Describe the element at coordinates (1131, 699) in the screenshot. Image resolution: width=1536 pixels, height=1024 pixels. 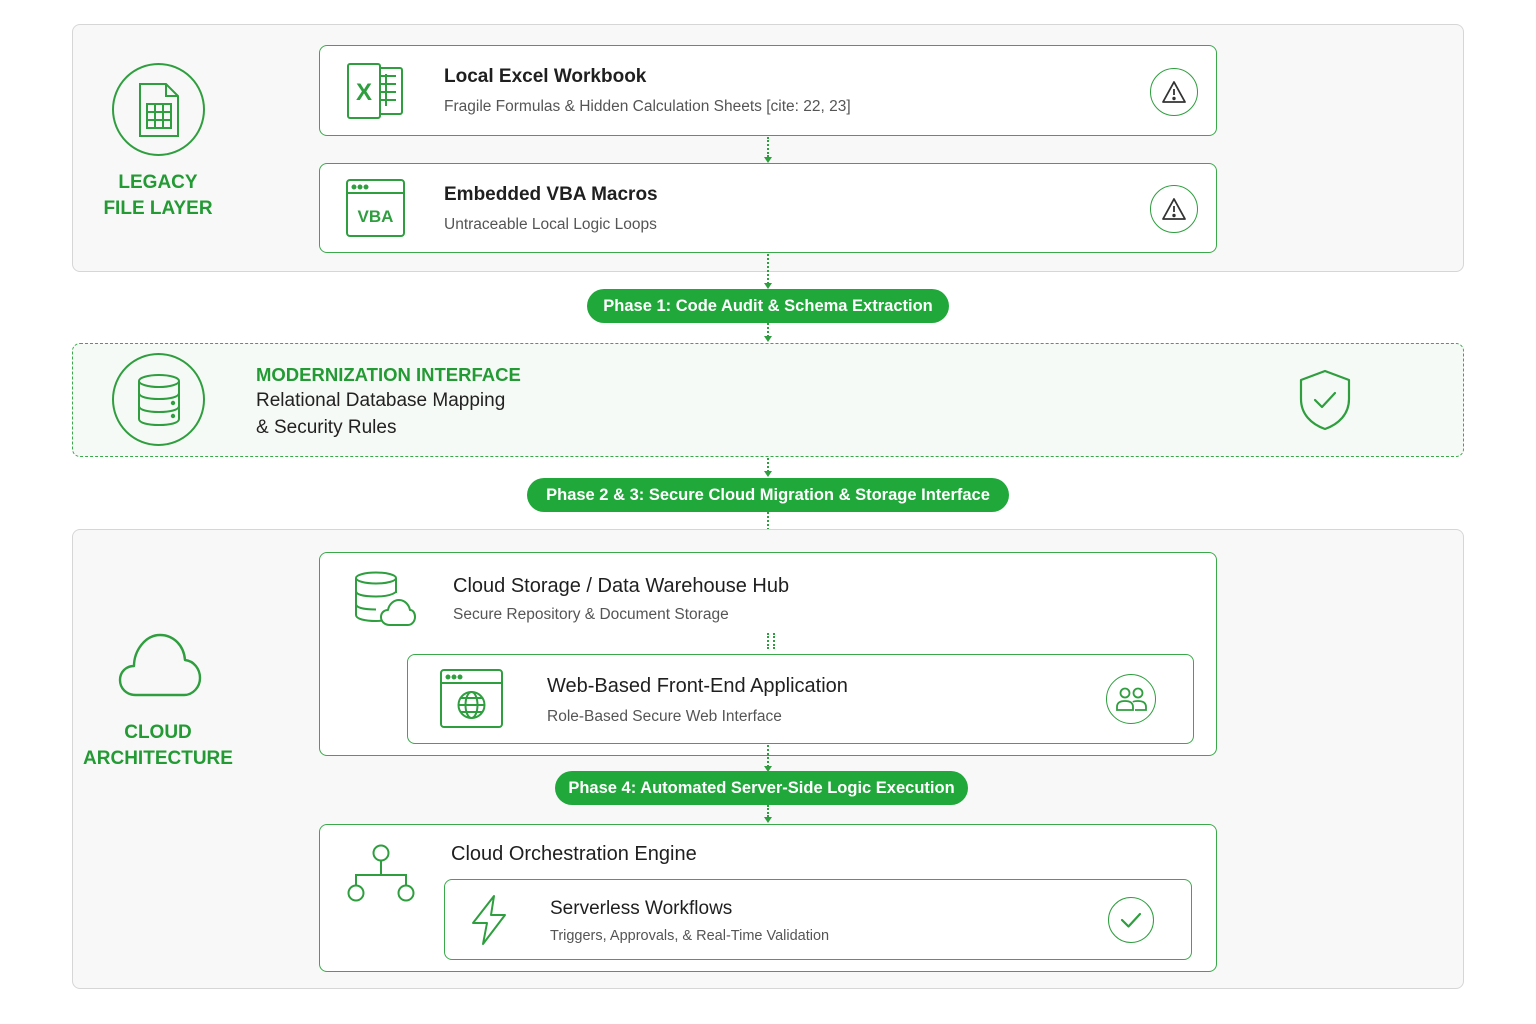
I see `users-icon` at that location.